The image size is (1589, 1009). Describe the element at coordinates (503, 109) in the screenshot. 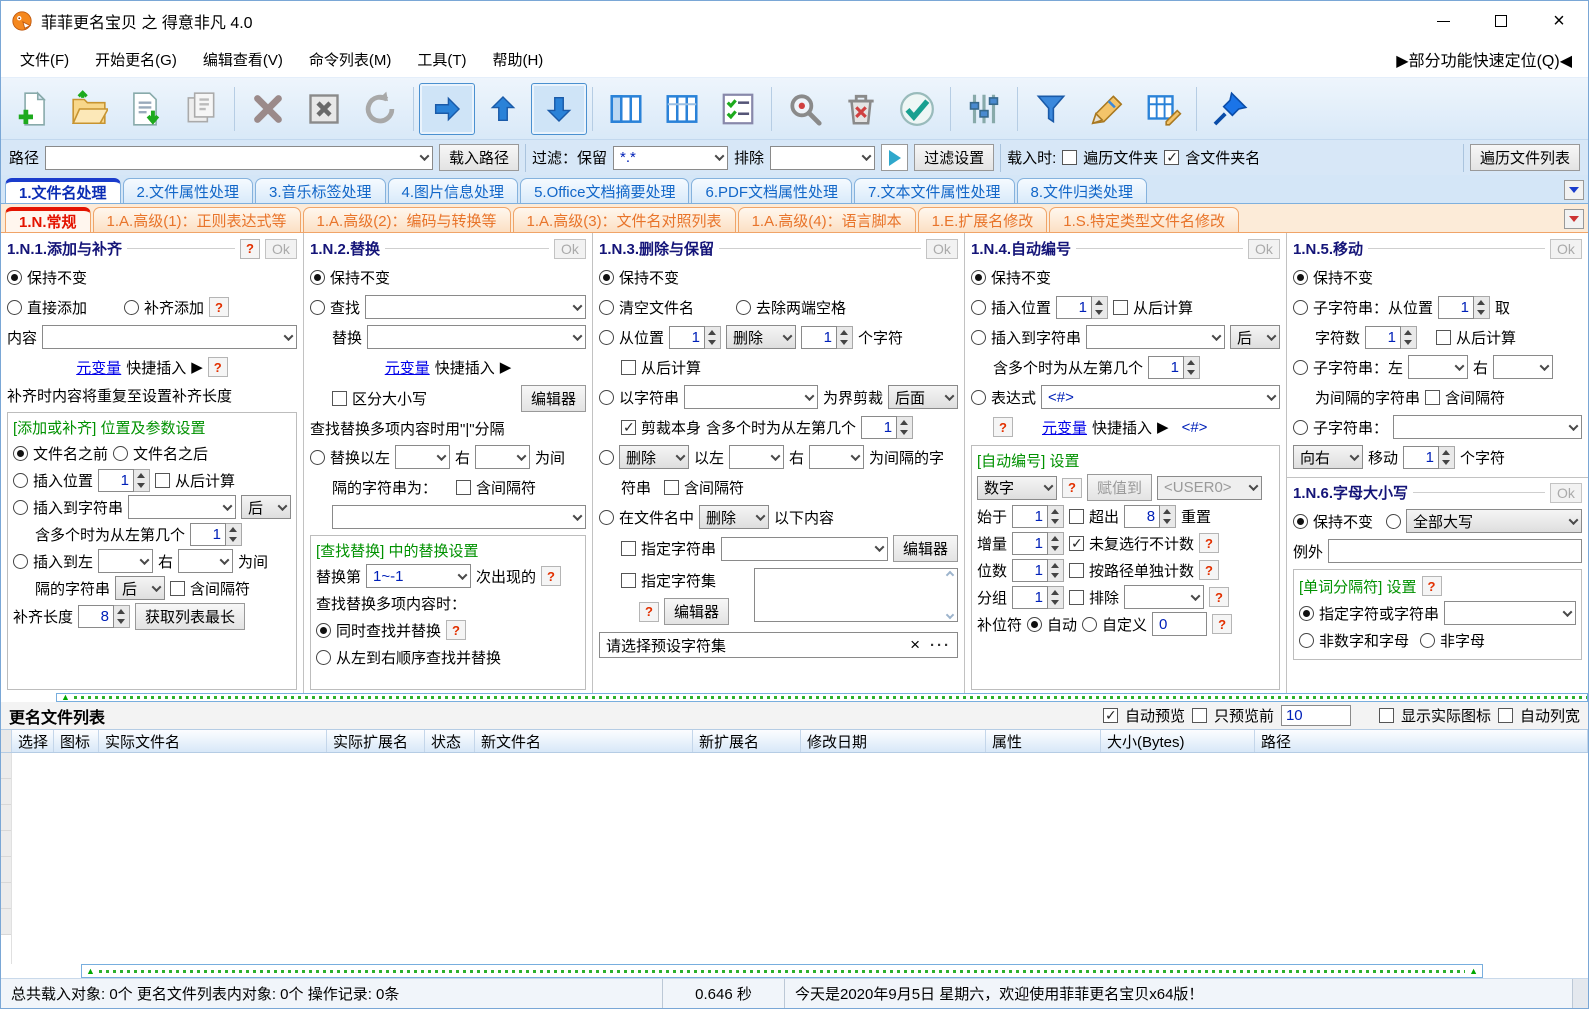

I see `move-up-button` at that location.